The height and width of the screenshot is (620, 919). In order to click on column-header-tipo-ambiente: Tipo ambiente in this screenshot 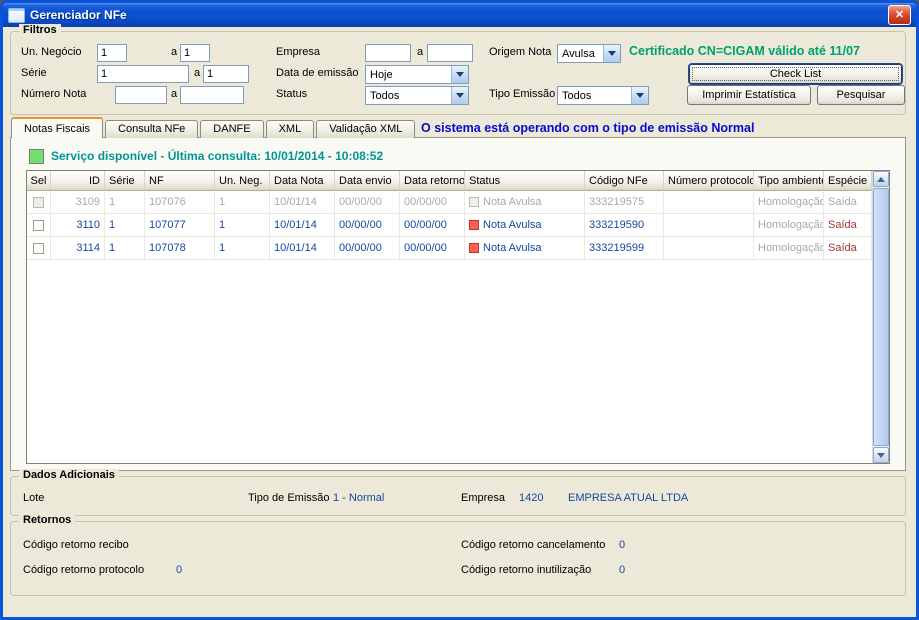, I will do `click(789, 181)`.